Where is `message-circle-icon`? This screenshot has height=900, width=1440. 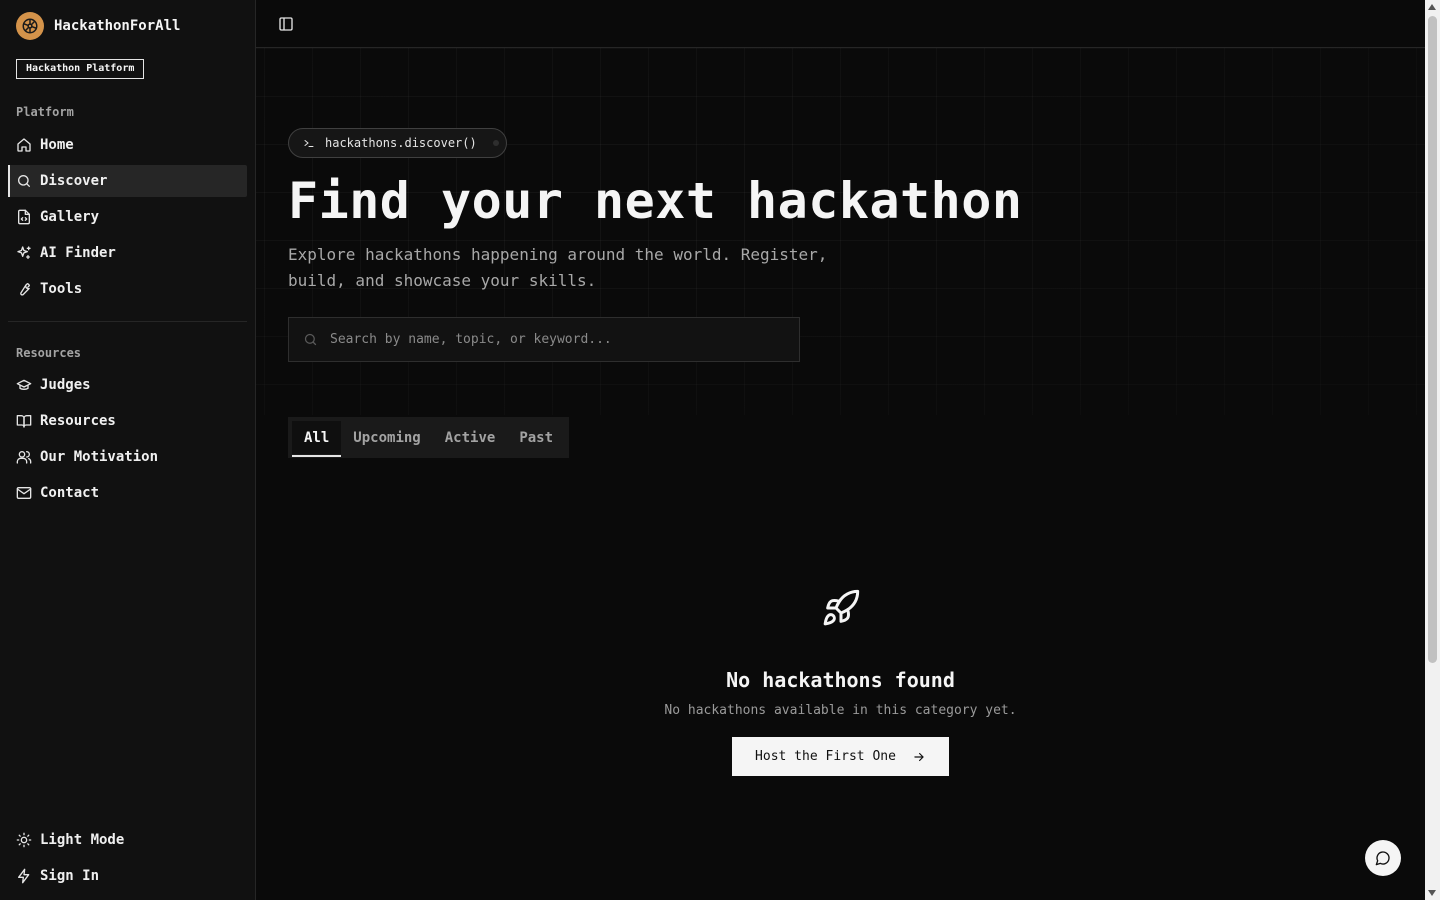 message-circle-icon is located at coordinates (1382, 858).